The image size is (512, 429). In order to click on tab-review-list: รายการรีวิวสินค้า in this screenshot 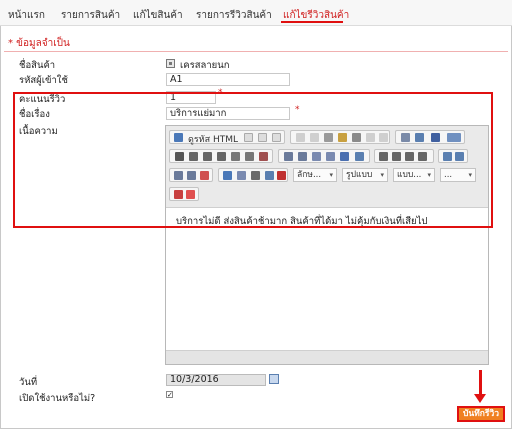, I will do `click(234, 15)`.